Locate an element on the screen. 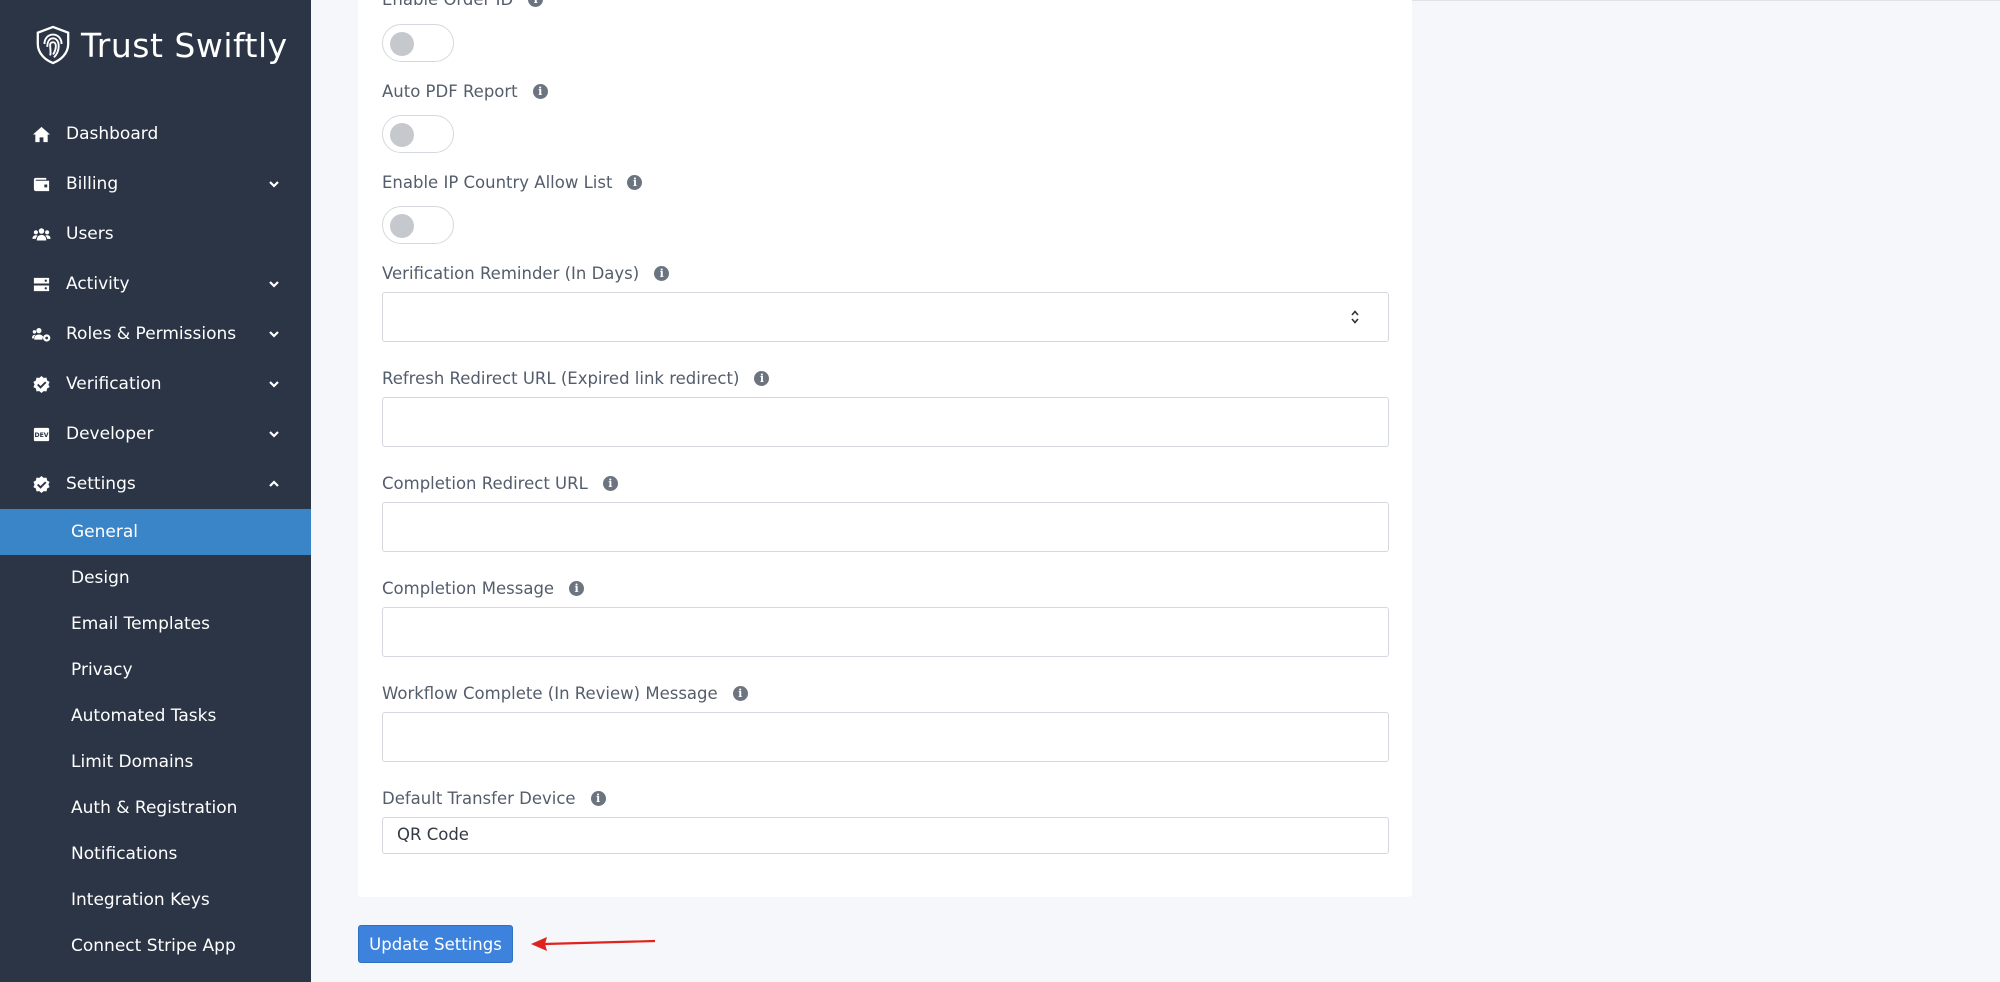 This screenshot has width=2000, height=982. sidebar-item-label: Roles & Permissions is located at coordinates (151, 334).